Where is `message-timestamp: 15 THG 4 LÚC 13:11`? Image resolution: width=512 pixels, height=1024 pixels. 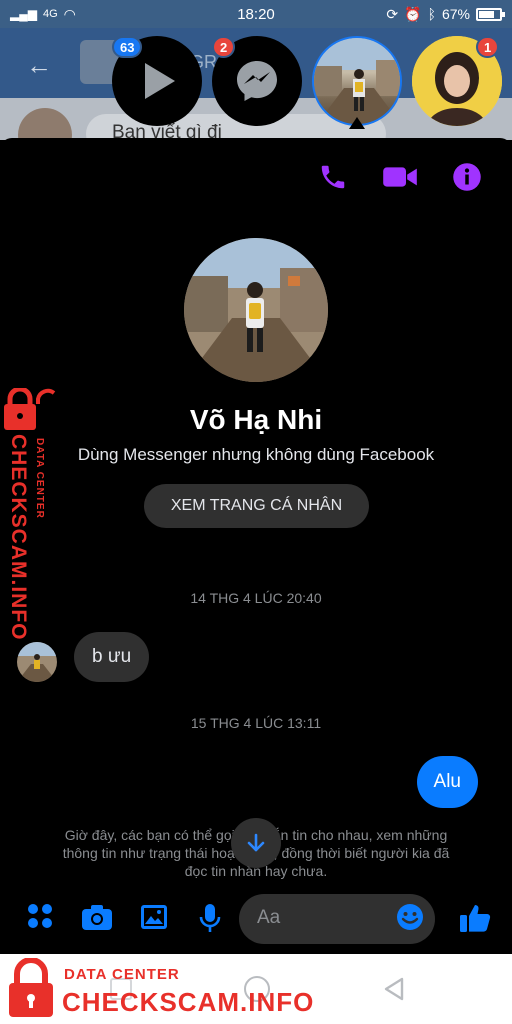 message-timestamp: 15 THG 4 LÚC 13:11 is located at coordinates (256, 723).